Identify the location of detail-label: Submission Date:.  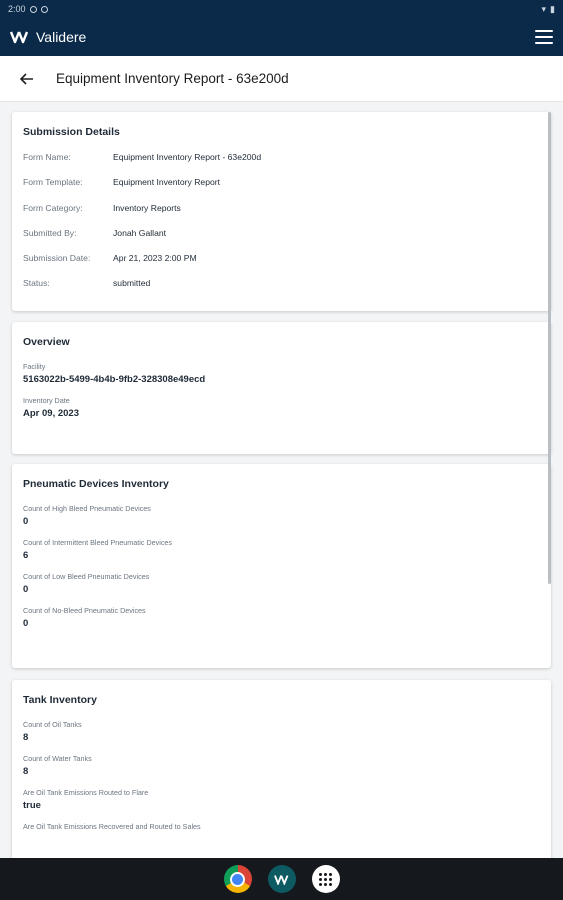
(57, 258).